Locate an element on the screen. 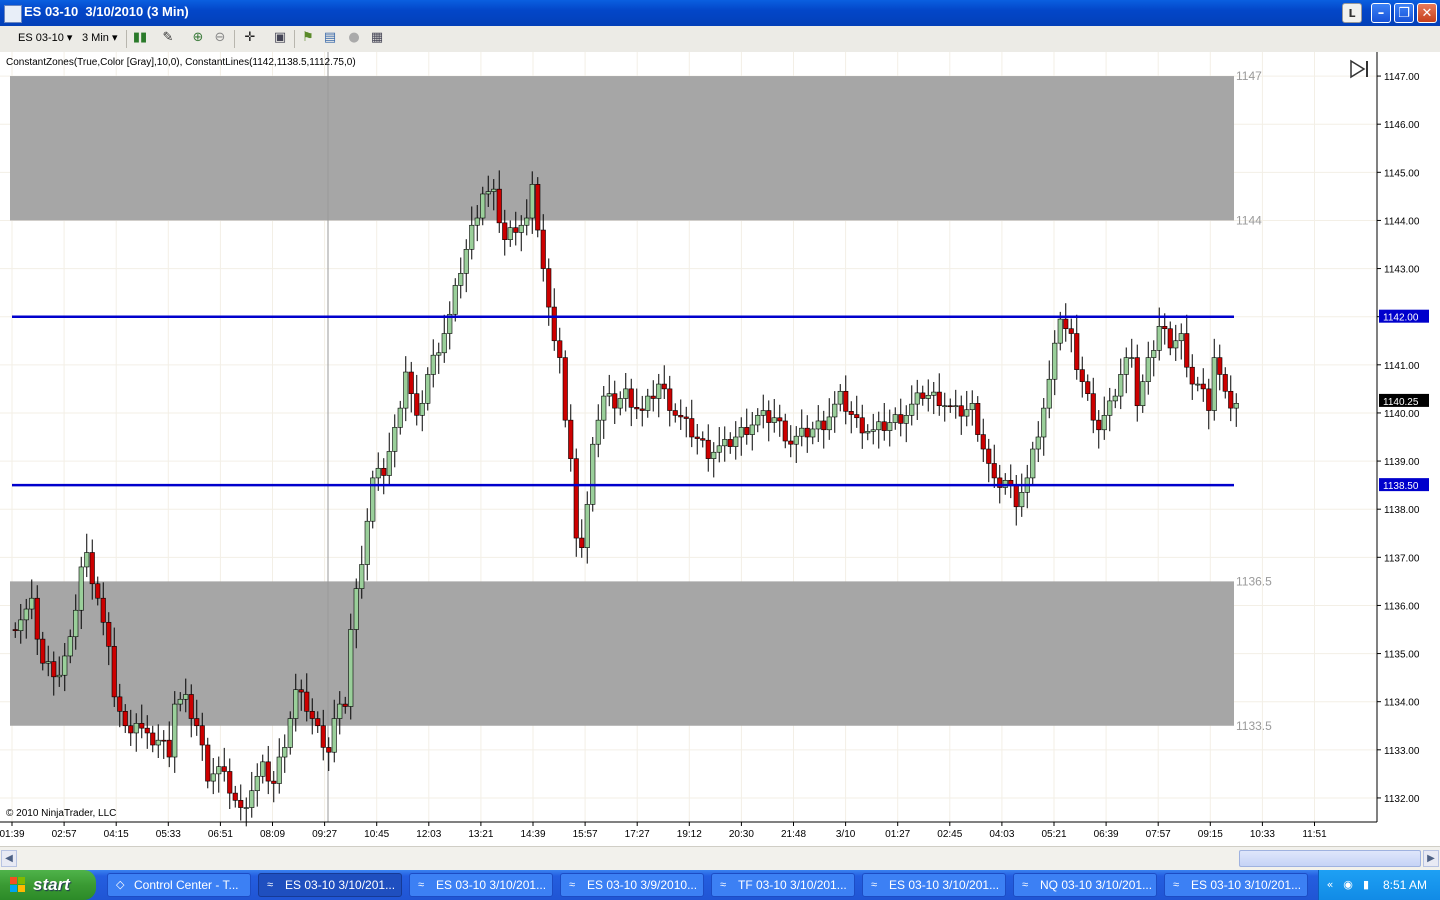  chart-scrollbar: ◀ ▶ is located at coordinates (720, 858).